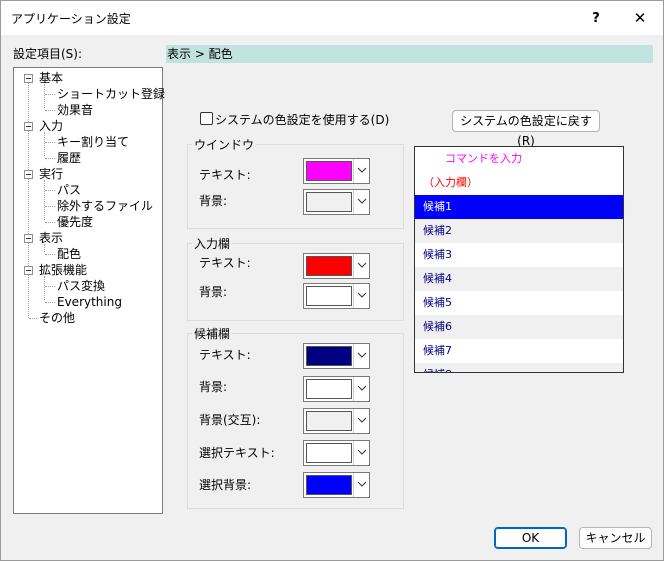 The width and height of the screenshot is (664, 561). What do you see at coordinates (519, 351) in the screenshot?
I see `preview-candidate-row: 候補7` at bounding box center [519, 351].